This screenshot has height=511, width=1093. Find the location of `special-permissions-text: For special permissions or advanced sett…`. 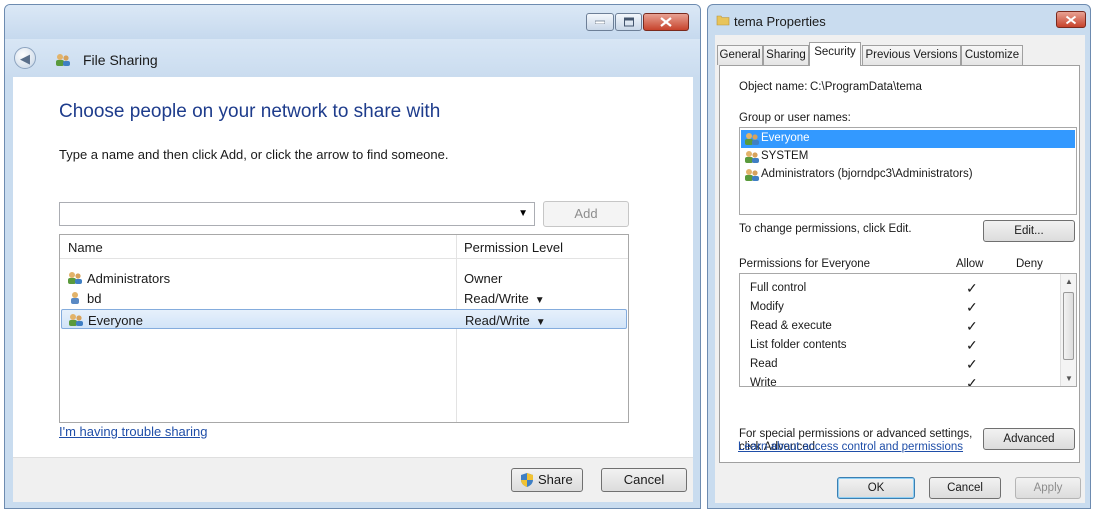

special-permissions-text: For special permissions or advanced sett… is located at coordinates (856, 434).